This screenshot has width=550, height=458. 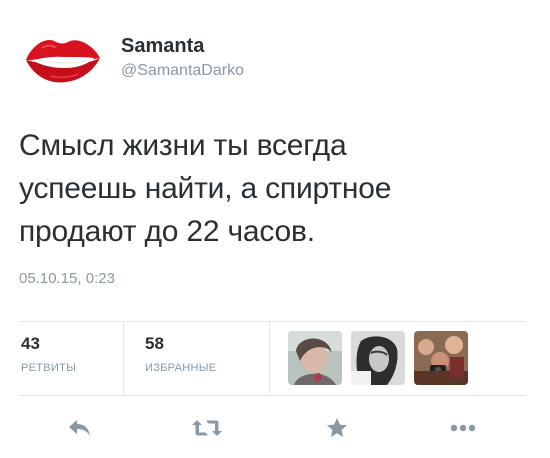 I want to click on tweet-stats: 43 РЕТВИТЫ 58 ИЗБРАННЫЕ, so click(x=272, y=358).